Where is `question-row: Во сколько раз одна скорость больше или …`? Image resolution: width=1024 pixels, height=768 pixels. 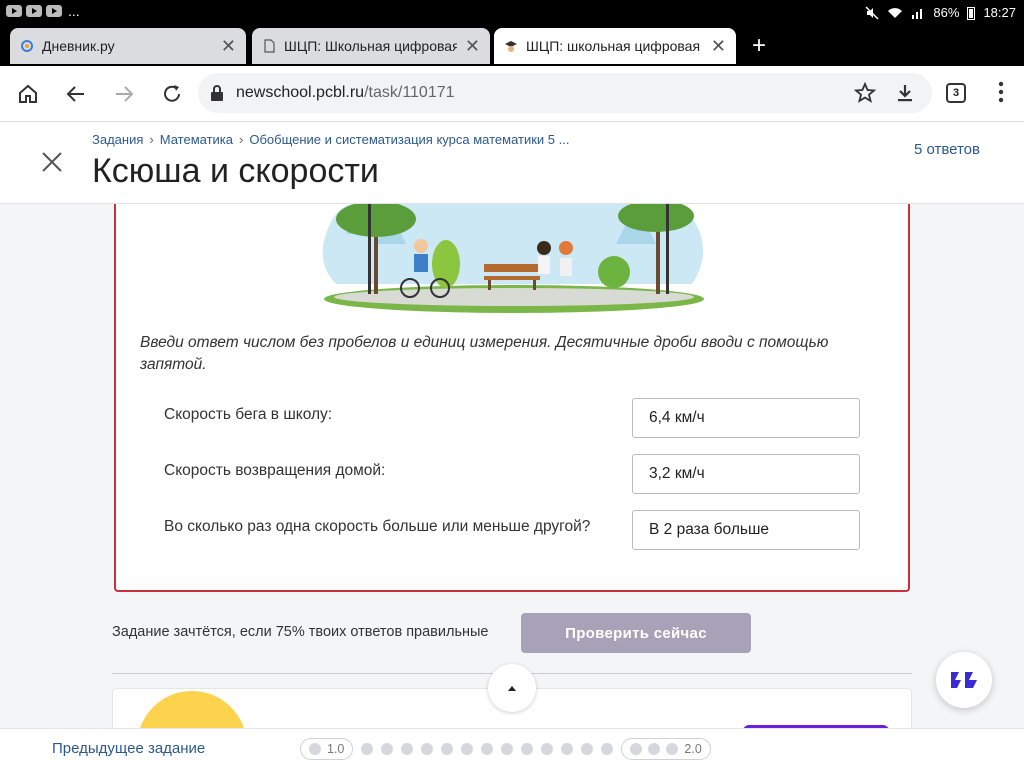 question-row: Во сколько раз одна скорость больше или … is located at coordinates (514, 534).